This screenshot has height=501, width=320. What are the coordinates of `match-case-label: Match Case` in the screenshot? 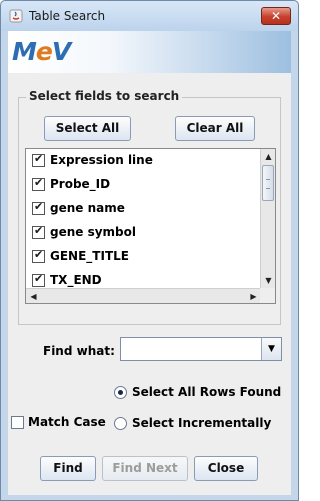 It's located at (67, 422).